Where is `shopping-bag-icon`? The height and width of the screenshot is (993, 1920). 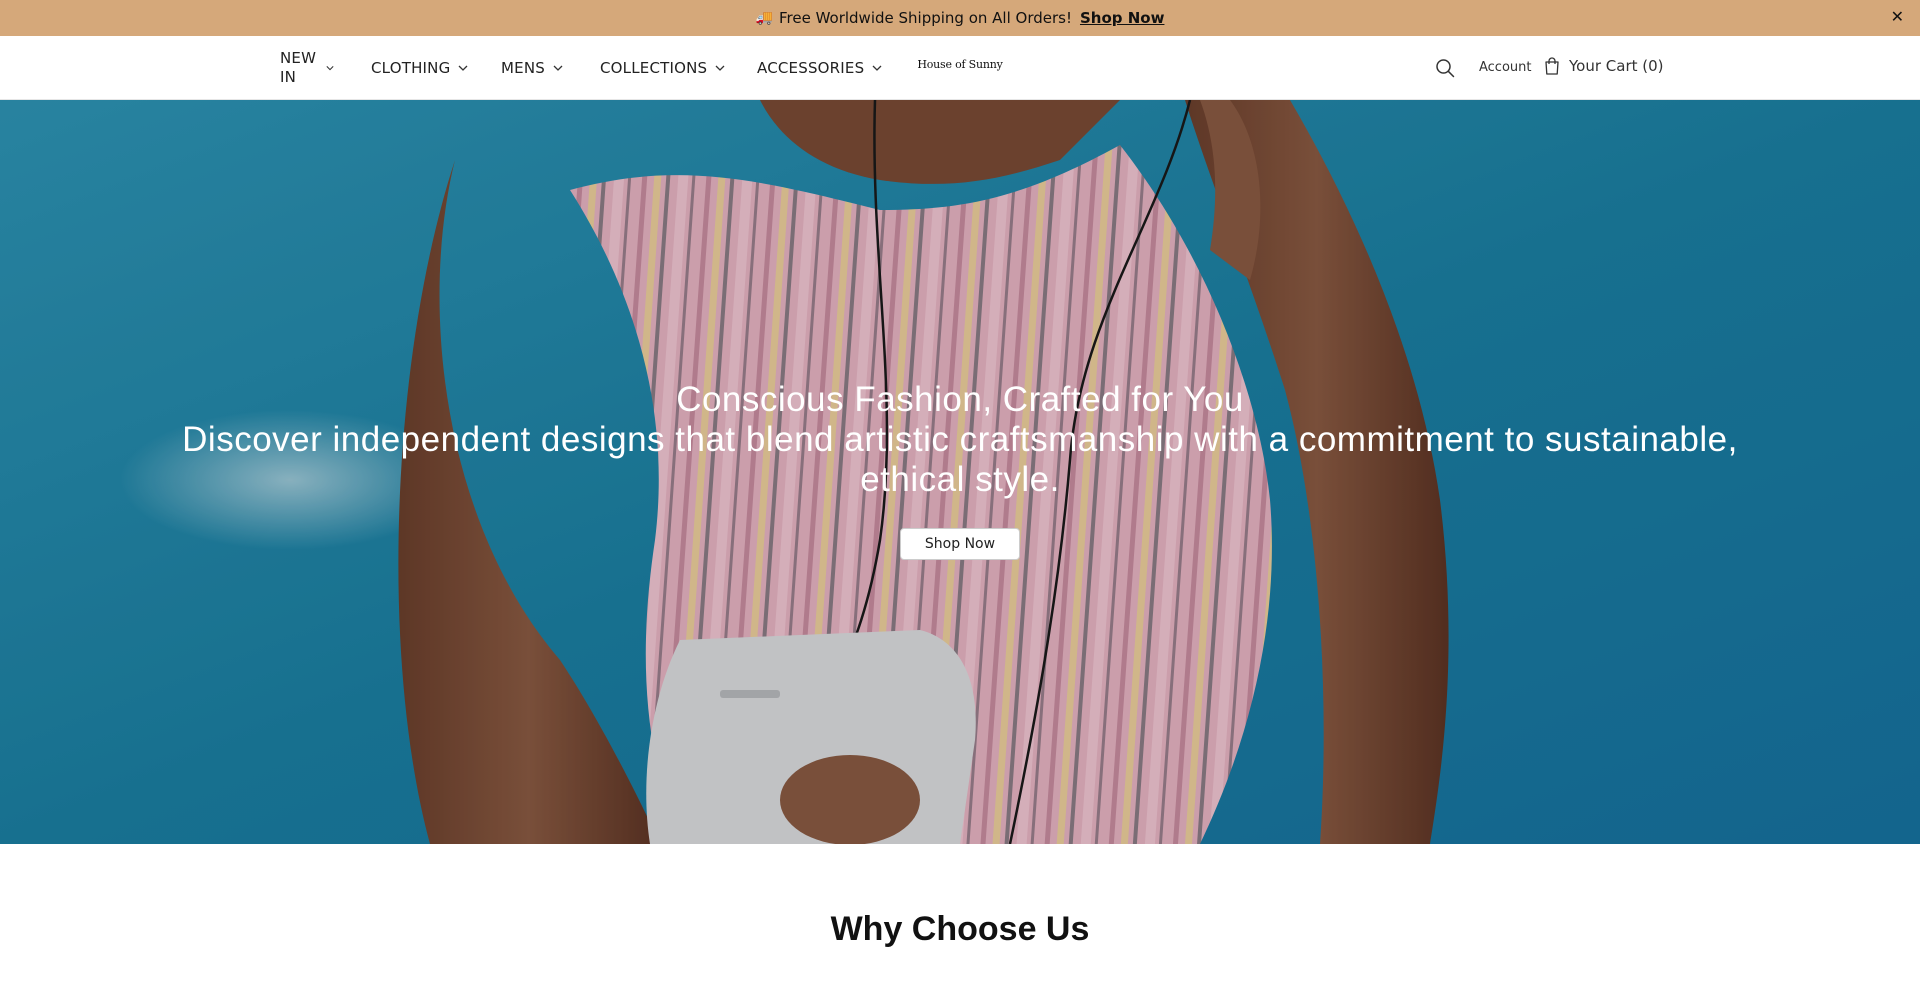 shopping-bag-icon is located at coordinates (1552, 66).